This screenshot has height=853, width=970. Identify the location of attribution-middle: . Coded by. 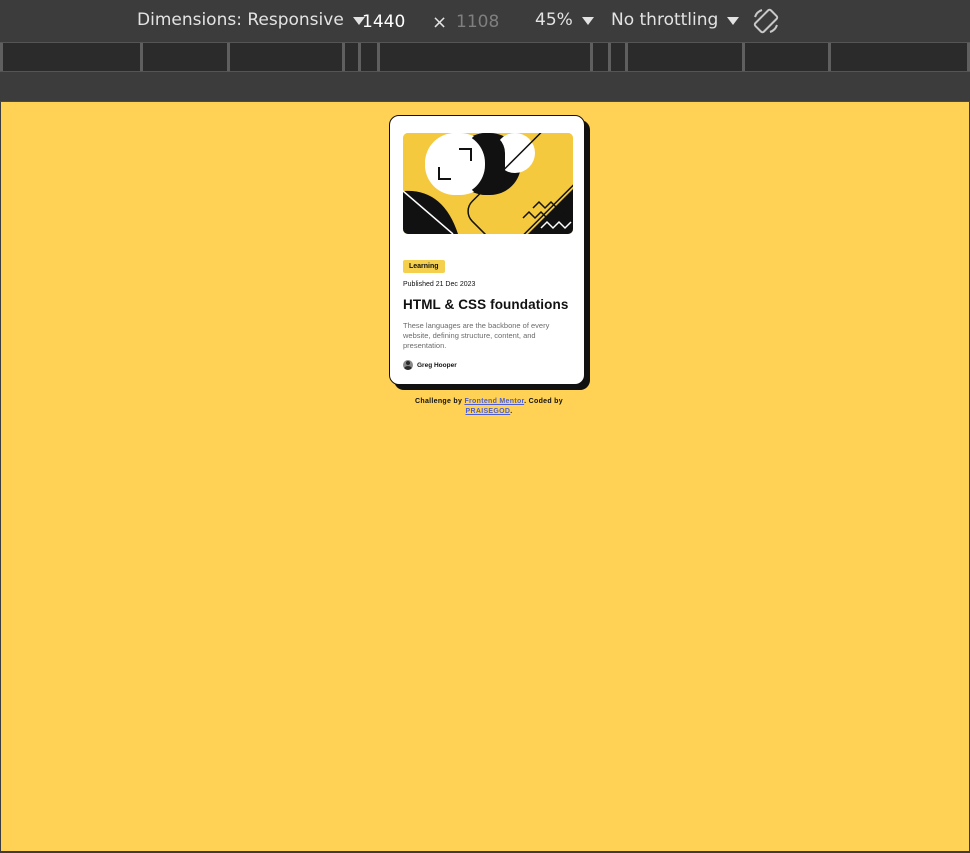
(543, 401).